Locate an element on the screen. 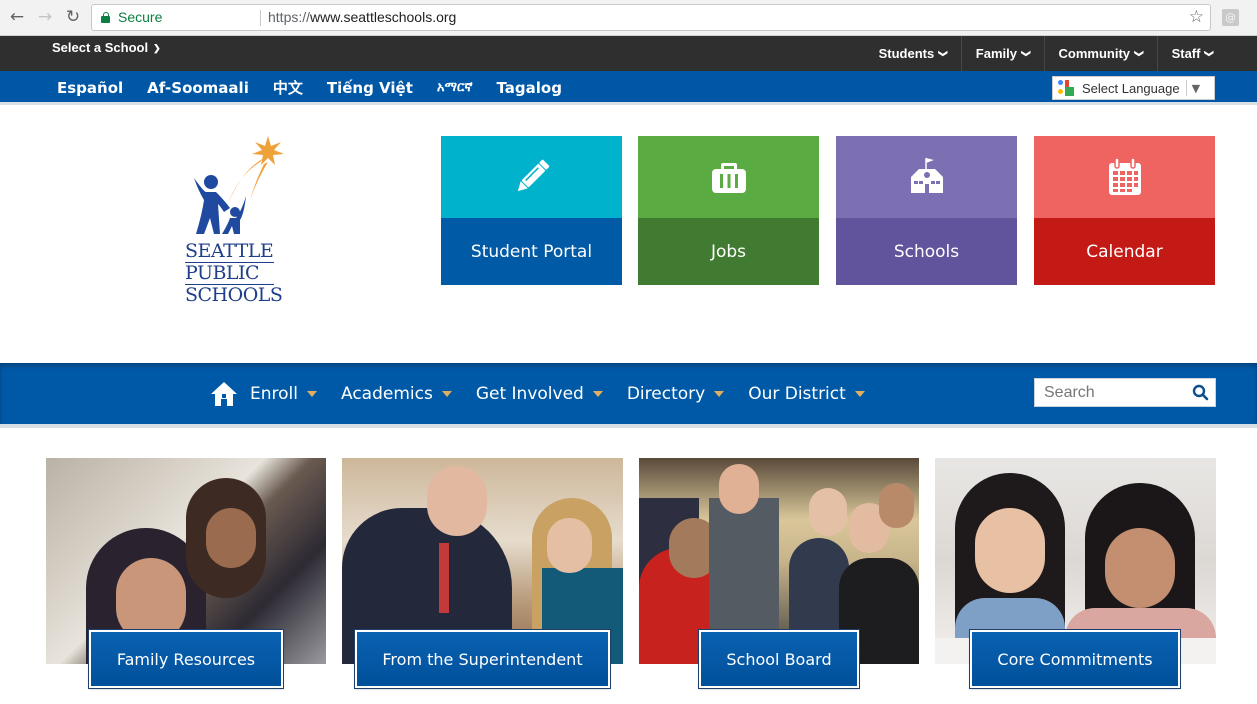 The height and width of the screenshot is (704, 1257). site-search is located at coordinates (1125, 392).